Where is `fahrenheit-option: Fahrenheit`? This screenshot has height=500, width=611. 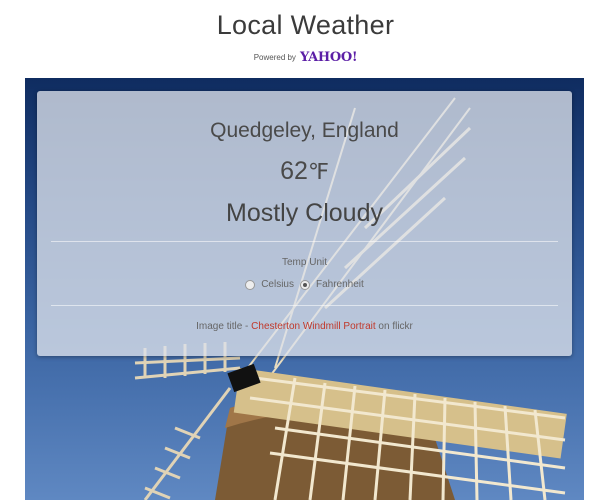 fahrenheit-option: Fahrenheit is located at coordinates (331, 284).